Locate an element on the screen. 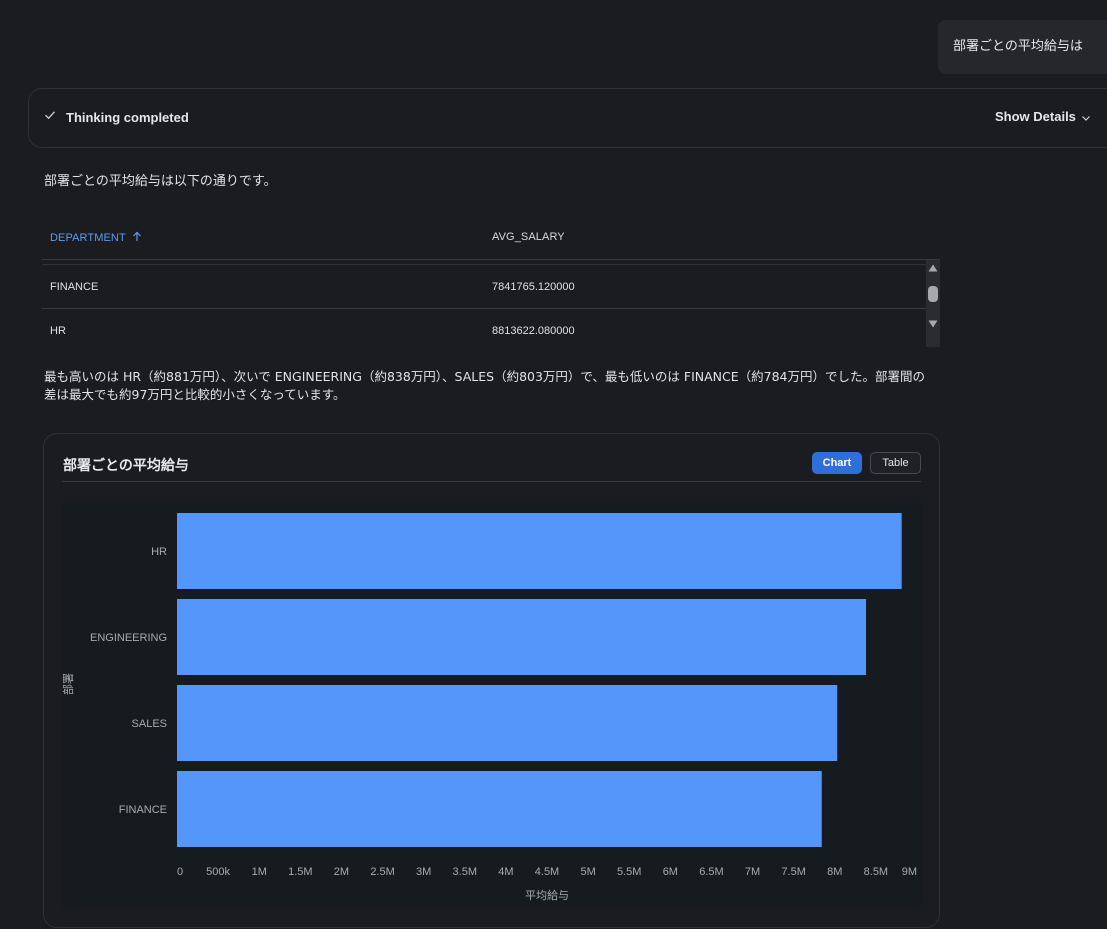 Image resolution: width=1107 pixels, height=929 pixels. y-tick-label: HR is located at coordinates (159, 552).